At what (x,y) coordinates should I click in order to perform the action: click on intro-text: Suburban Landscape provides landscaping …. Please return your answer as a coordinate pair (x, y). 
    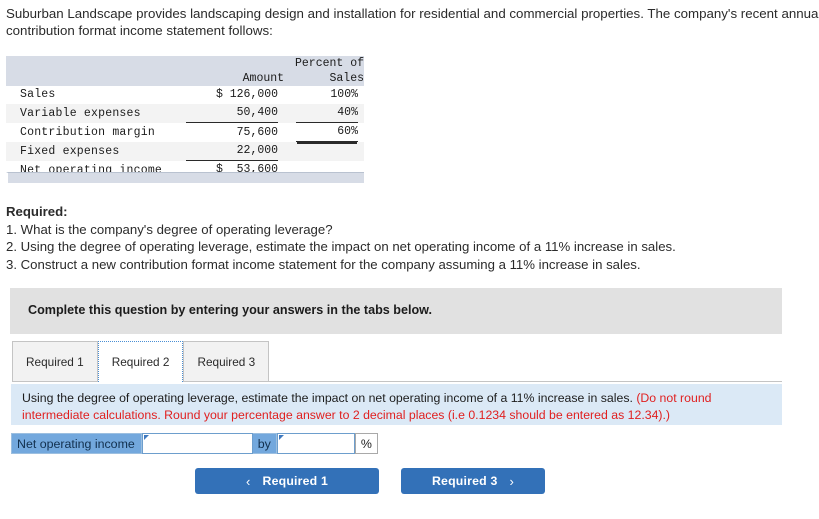
    Looking at the image, I should click on (412, 22).